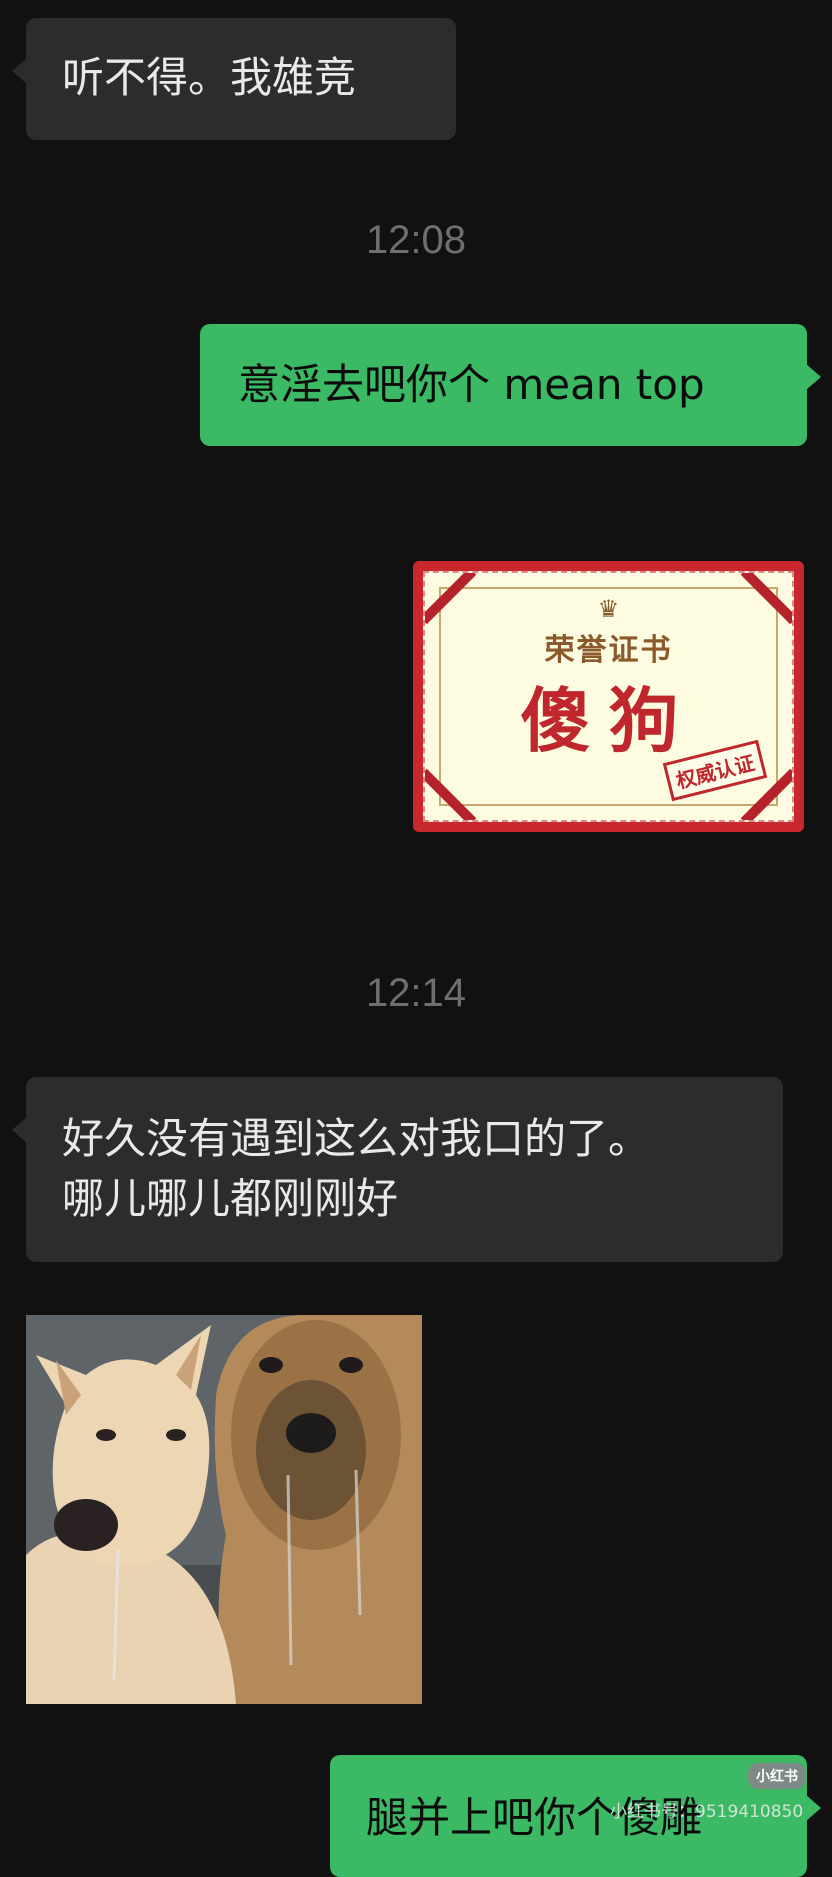  Describe the element at coordinates (230, 1198) in the screenshot. I see `message-text-line-2: 哪儿哪儿都刚刚好` at that location.